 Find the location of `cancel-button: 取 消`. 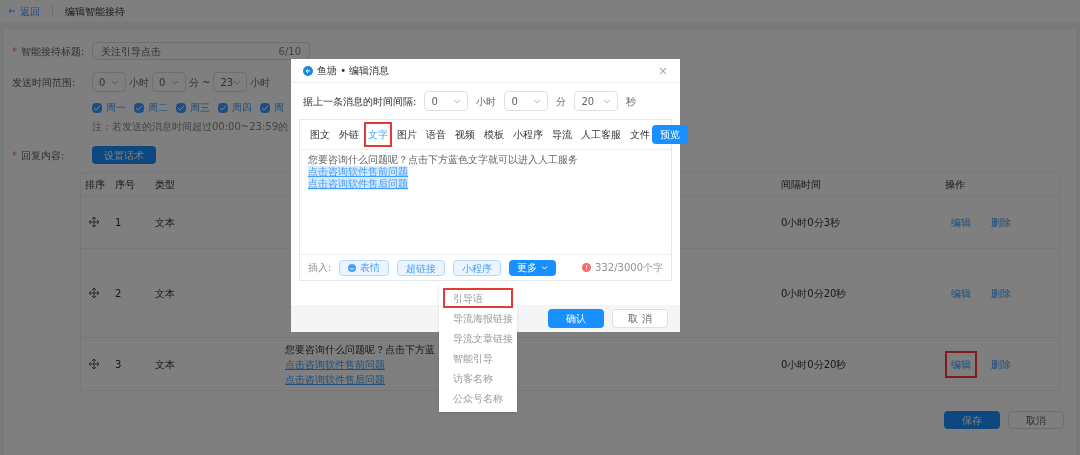

cancel-button: 取 消 is located at coordinates (640, 318).